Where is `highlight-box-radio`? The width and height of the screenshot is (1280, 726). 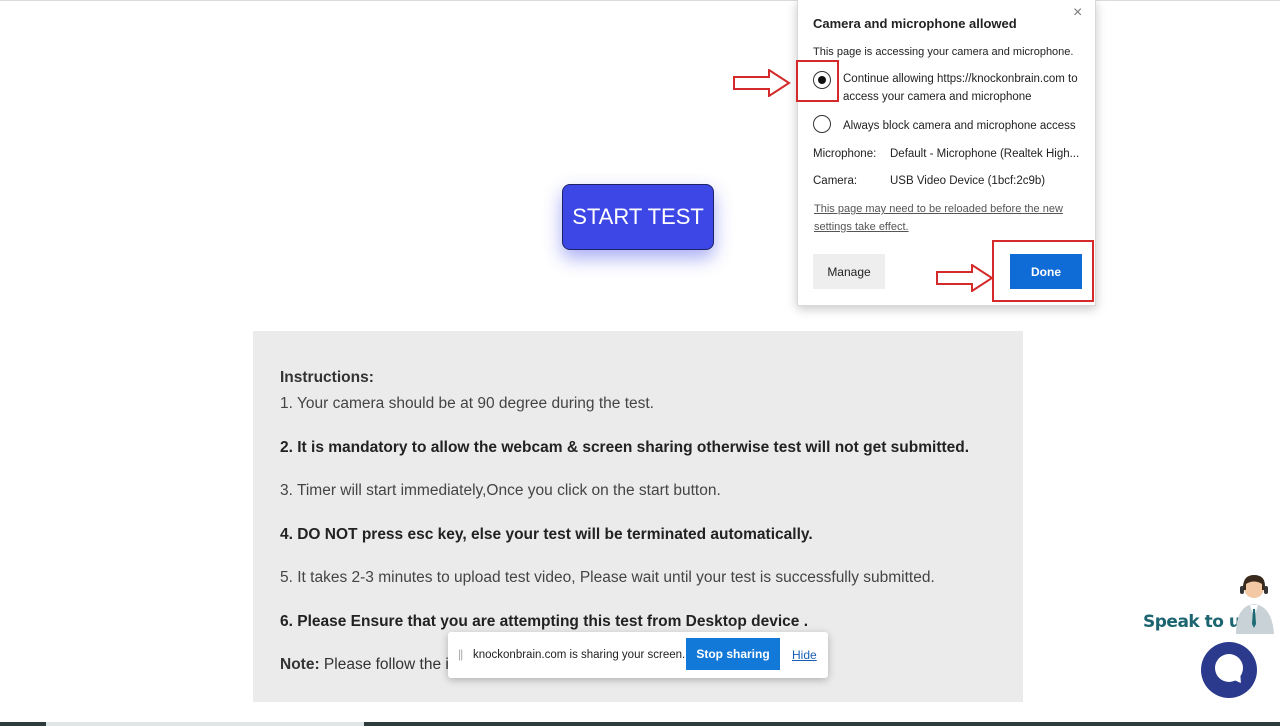
highlight-box-radio is located at coordinates (817, 81).